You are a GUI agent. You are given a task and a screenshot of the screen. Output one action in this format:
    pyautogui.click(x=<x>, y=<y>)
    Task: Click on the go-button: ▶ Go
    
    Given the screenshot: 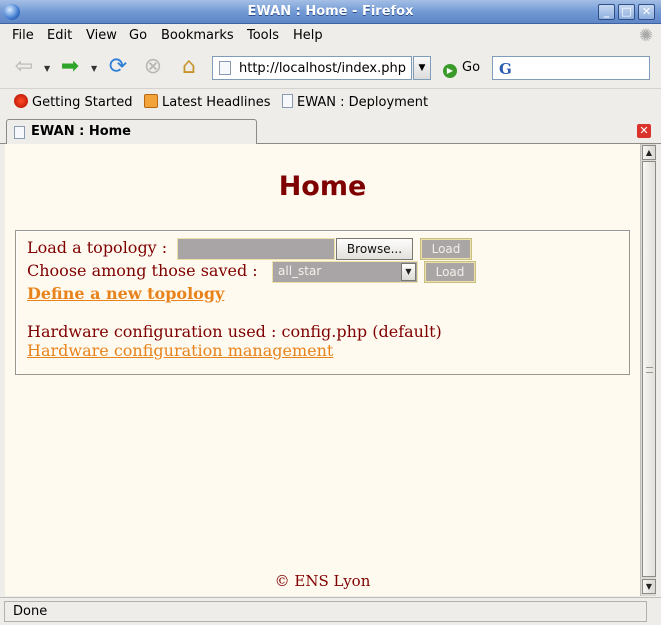 What is the action you would take?
    pyautogui.click(x=461, y=69)
    